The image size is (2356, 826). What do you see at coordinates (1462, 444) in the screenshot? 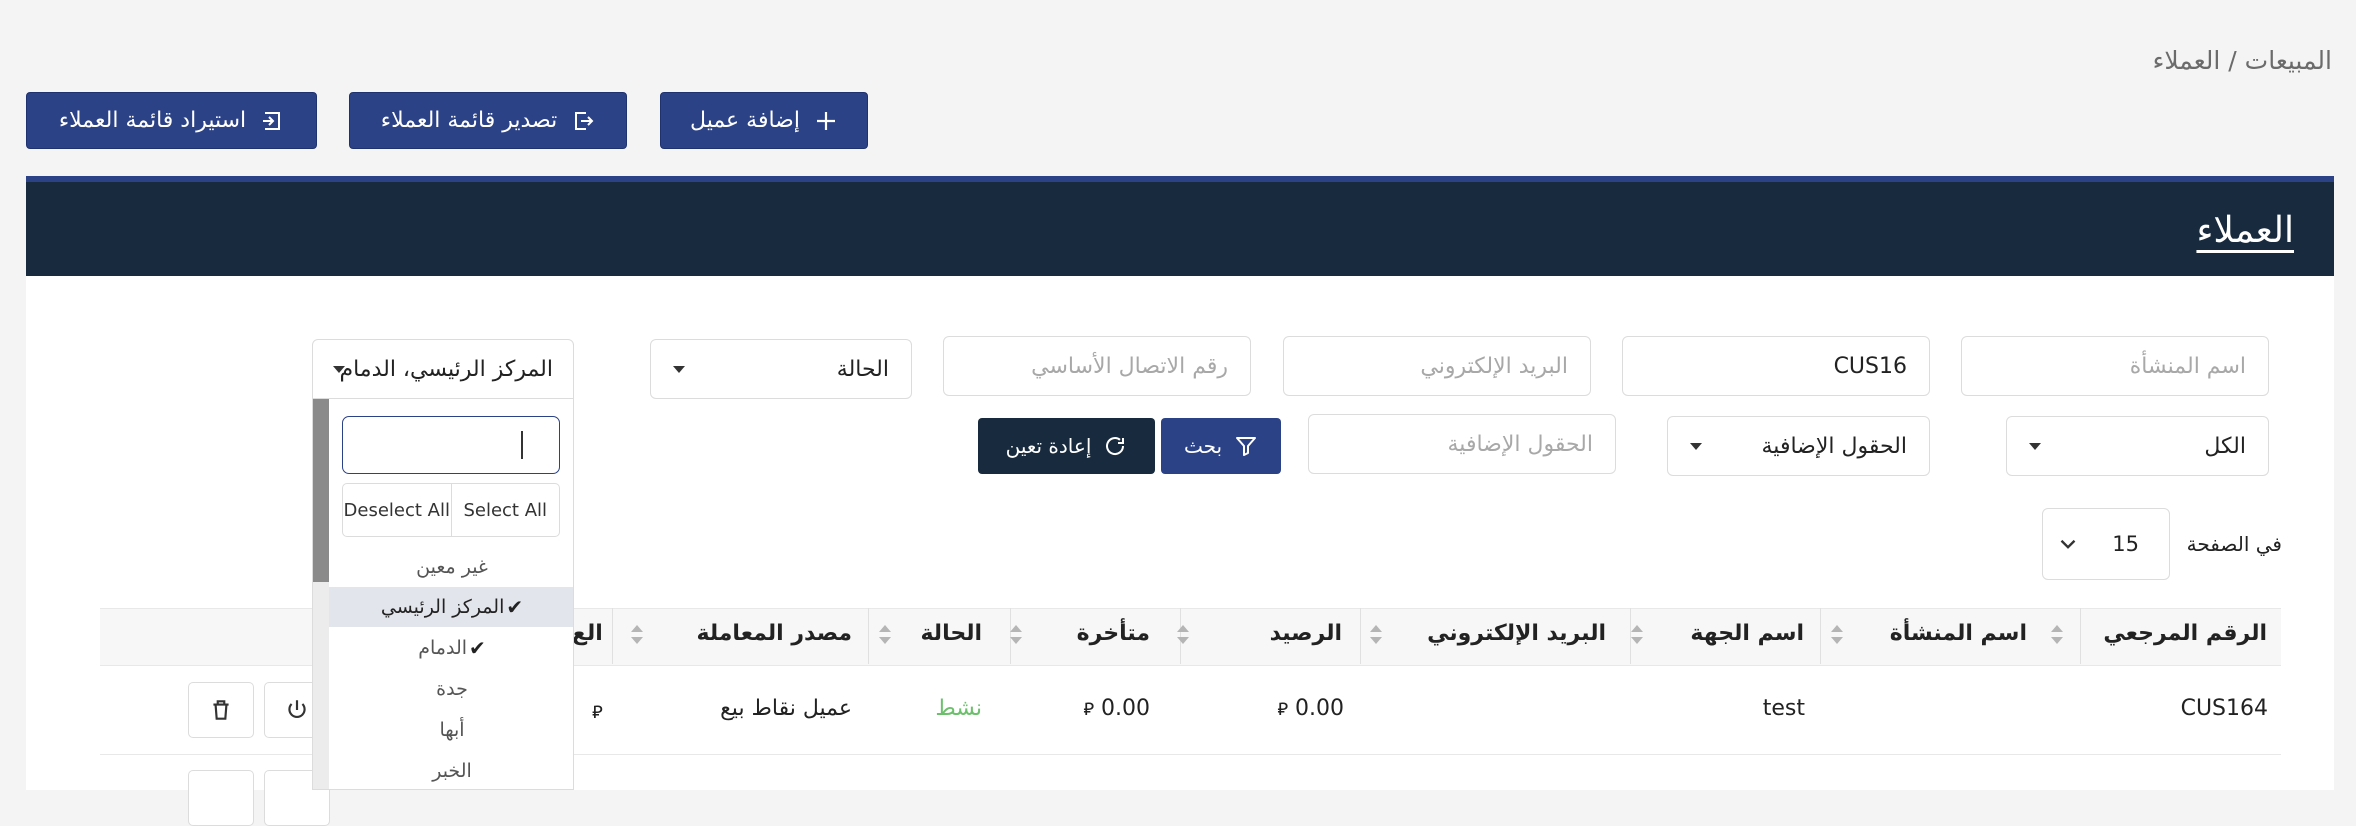
I see `extra-fields-input: الحقول الإضافية` at bounding box center [1462, 444].